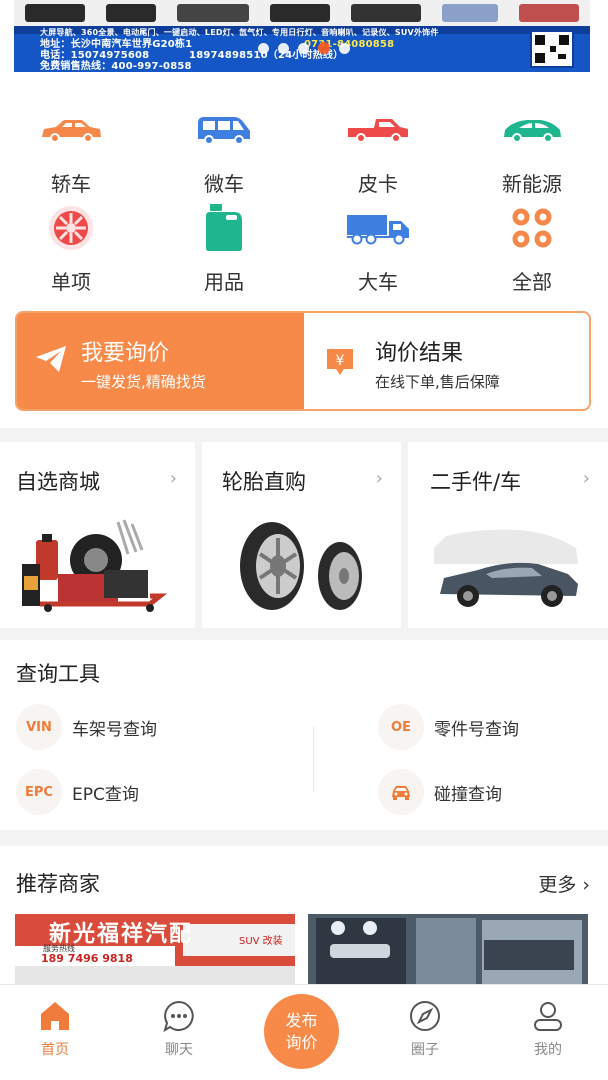 The image size is (608, 1080). What do you see at coordinates (419, 353) in the screenshot?
I see `quote-results-title: 询价结果` at bounding box center [419, 353].